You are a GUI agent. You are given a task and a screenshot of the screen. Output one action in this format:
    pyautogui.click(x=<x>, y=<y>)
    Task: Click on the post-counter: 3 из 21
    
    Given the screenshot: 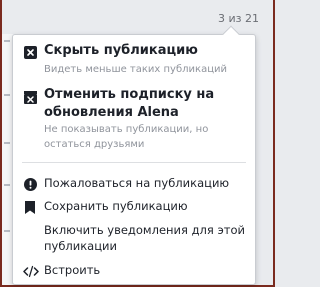 What is the action you would take?
    pyautogui.click(x=238, y=18)
    